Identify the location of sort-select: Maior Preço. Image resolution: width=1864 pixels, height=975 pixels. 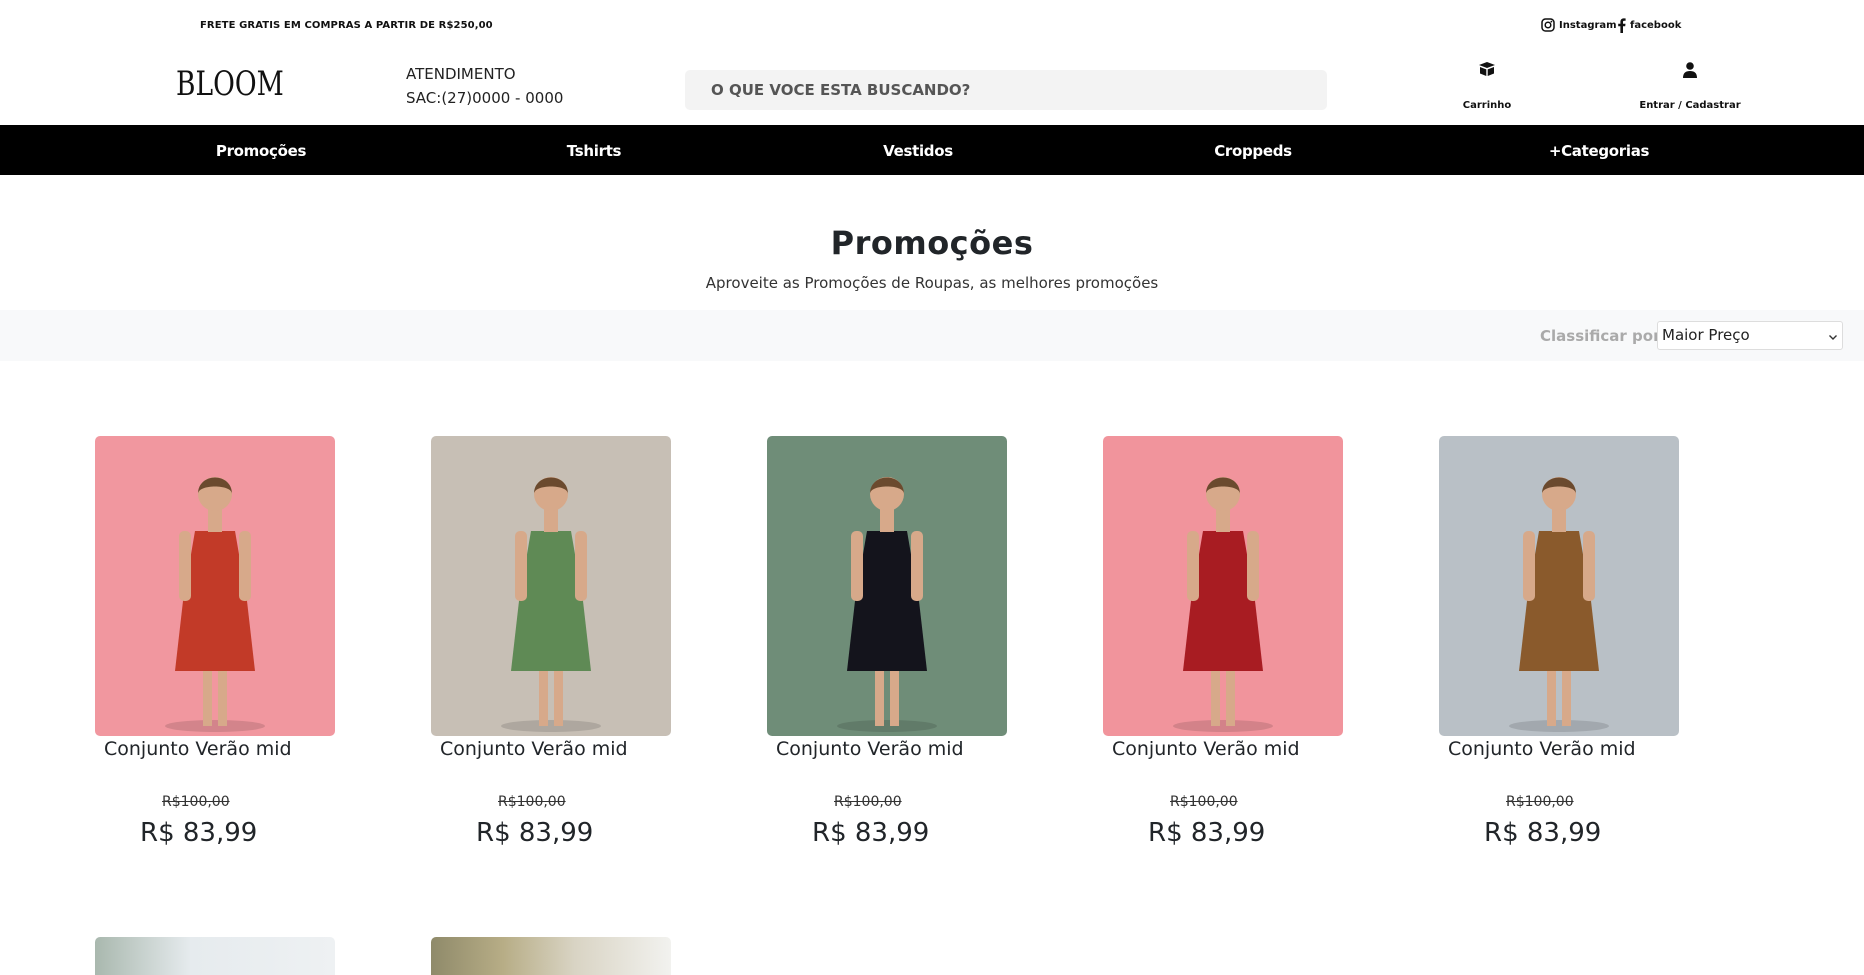
(1750, 335).